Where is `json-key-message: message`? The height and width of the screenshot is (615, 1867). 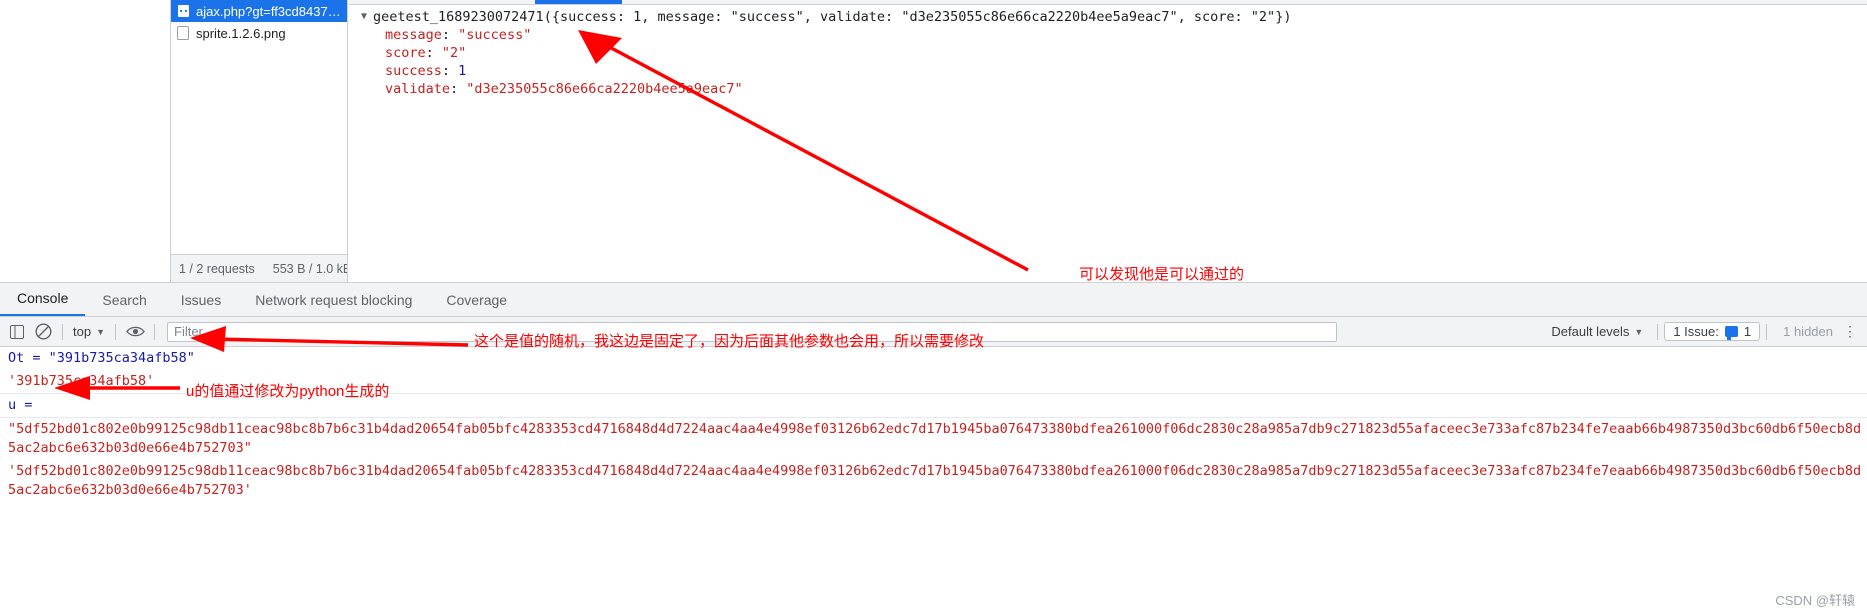 json-key-message: message is located at coordinates (413, 35).